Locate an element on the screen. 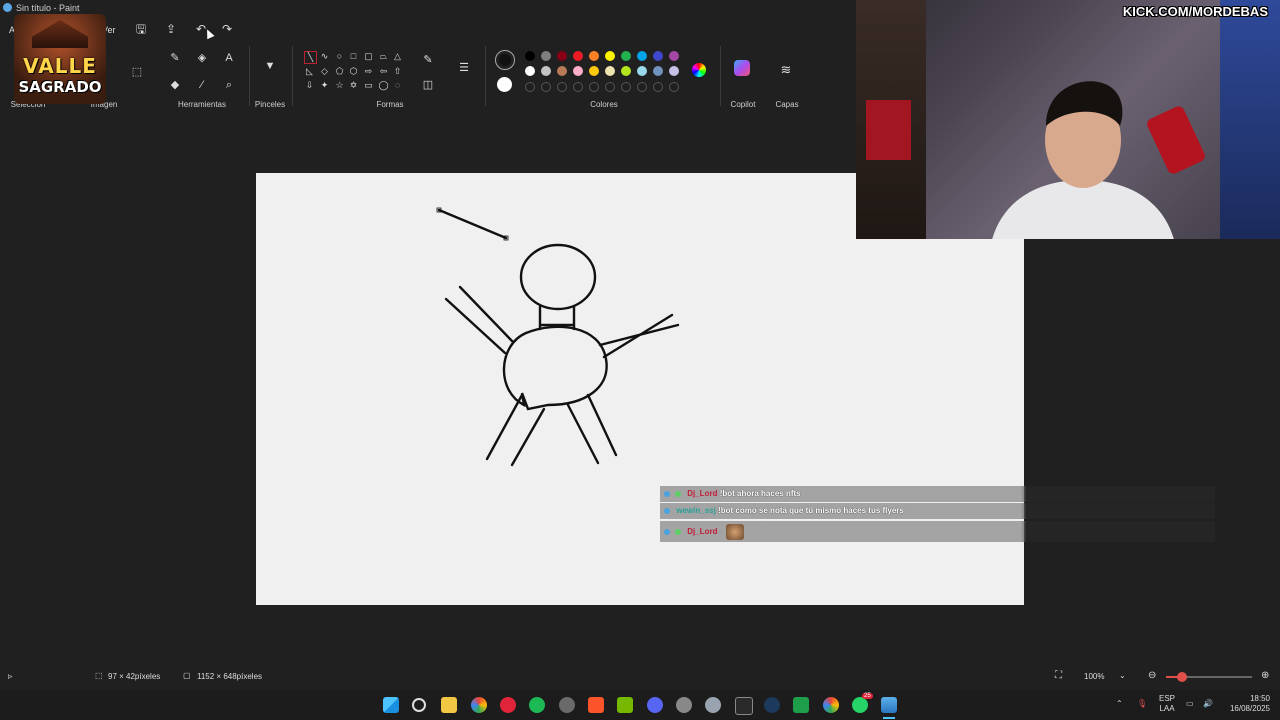  pentagon-shape-icon: ⬠ is located at coordinates (339, 71).